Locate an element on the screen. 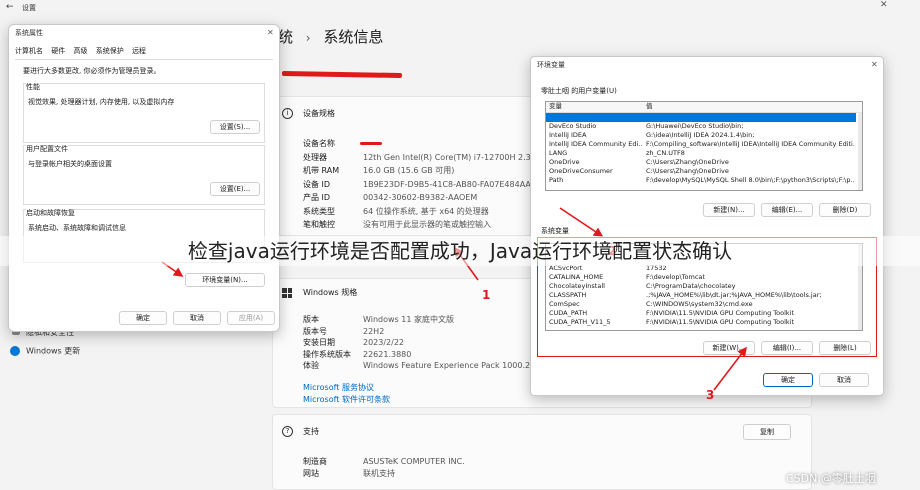 Image resolution: width=920 pixels, height=490 pixels. step-number-1: 1 is located at coordinates (486, 295).